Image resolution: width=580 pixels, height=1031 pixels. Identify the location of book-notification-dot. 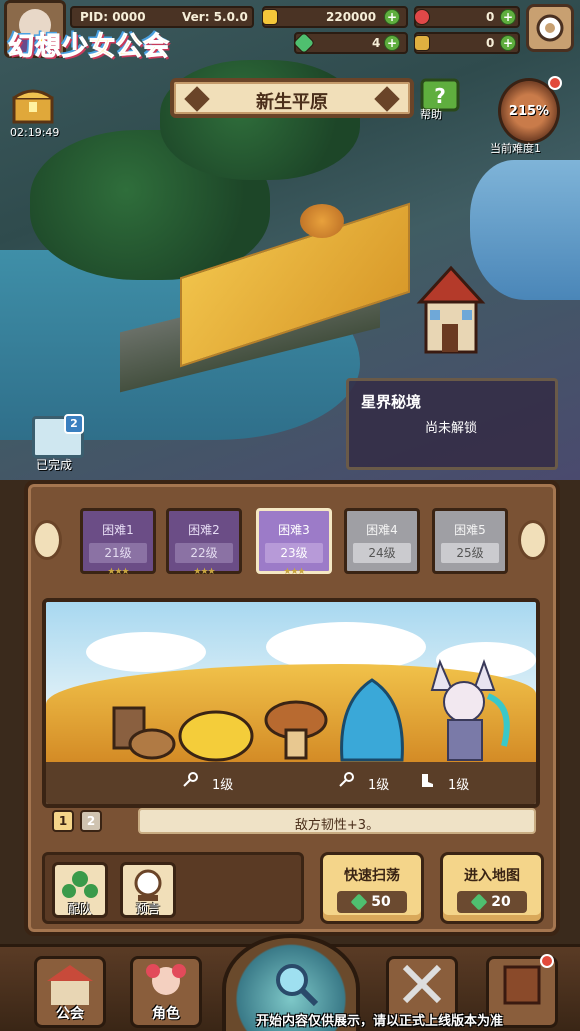
(547, 961).